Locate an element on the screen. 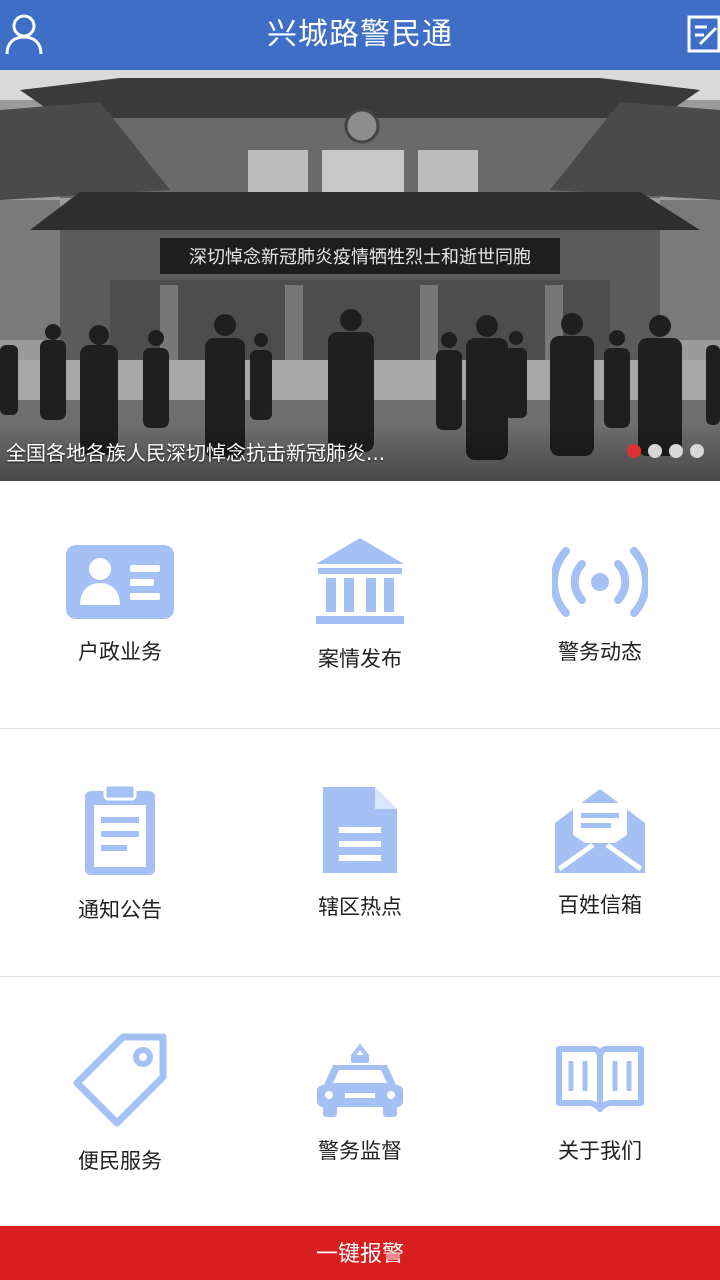  menu-about-us: 关于我们 is located at coordinates (600, 1101).